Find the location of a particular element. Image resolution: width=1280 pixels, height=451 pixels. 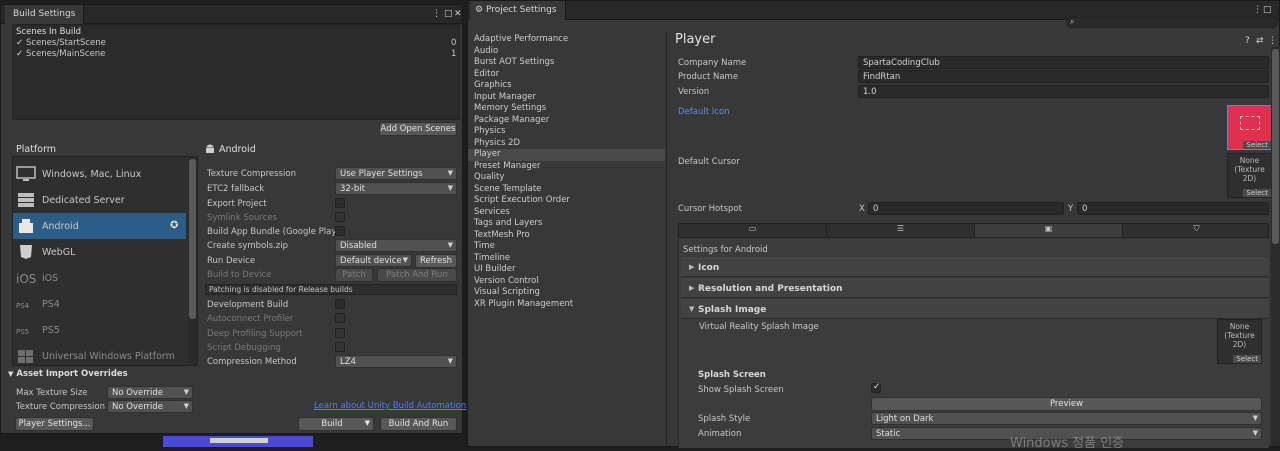

hotspot-y-field: 0 is located at coordinates (1173, 208).